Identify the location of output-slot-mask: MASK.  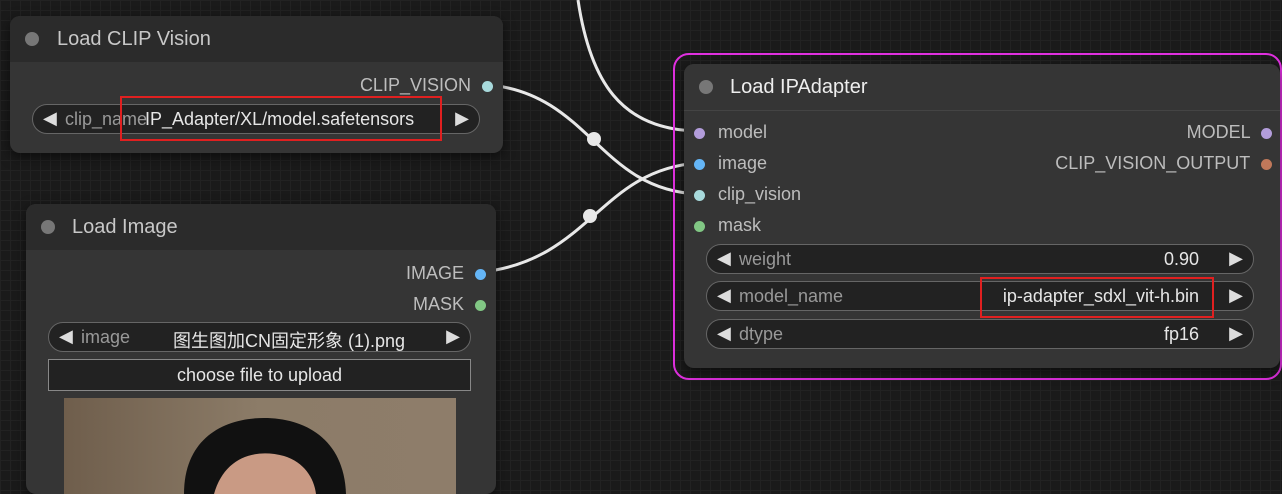
(449, 304).